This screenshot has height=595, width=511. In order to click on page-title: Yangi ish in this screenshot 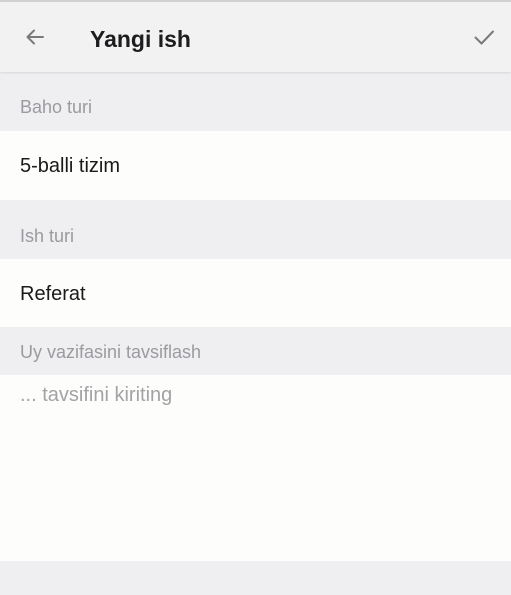, I will do `click(140, 39)`.